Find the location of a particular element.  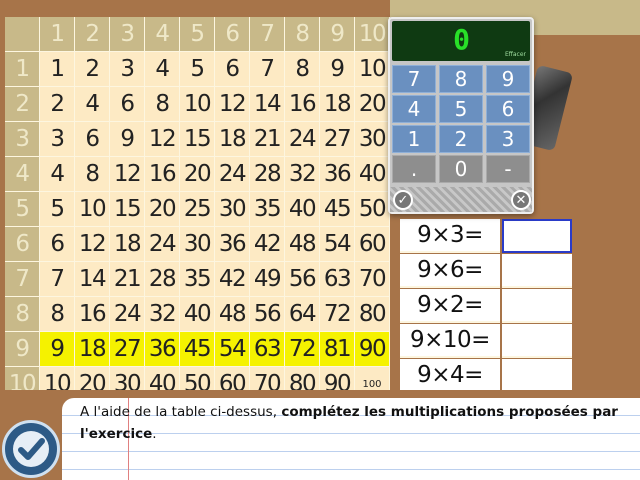

table-row-header: 3 is located at coordinates (22, 139).